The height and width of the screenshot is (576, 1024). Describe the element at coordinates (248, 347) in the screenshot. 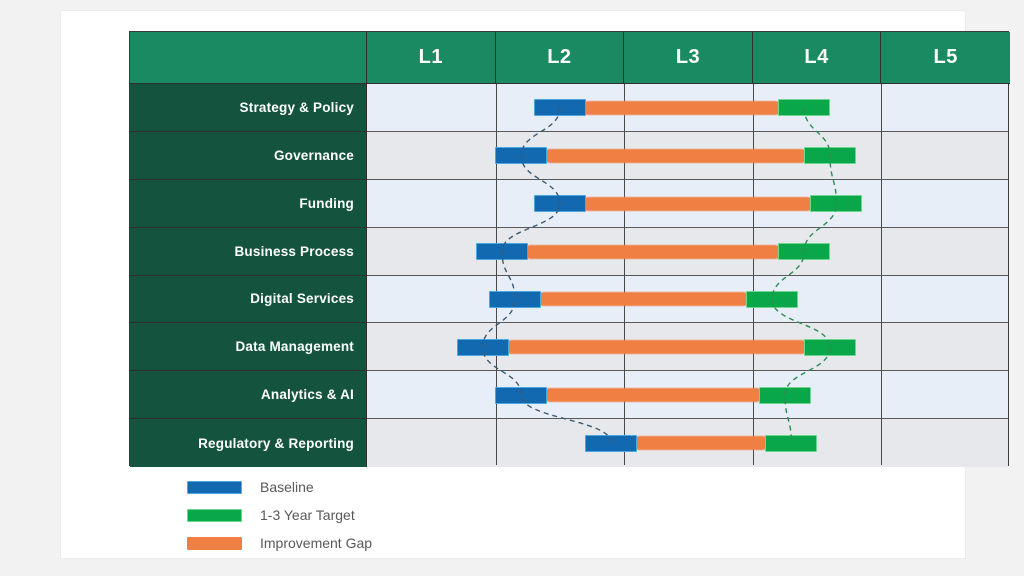

I see `row-header-data-management: Data Management` at that location.